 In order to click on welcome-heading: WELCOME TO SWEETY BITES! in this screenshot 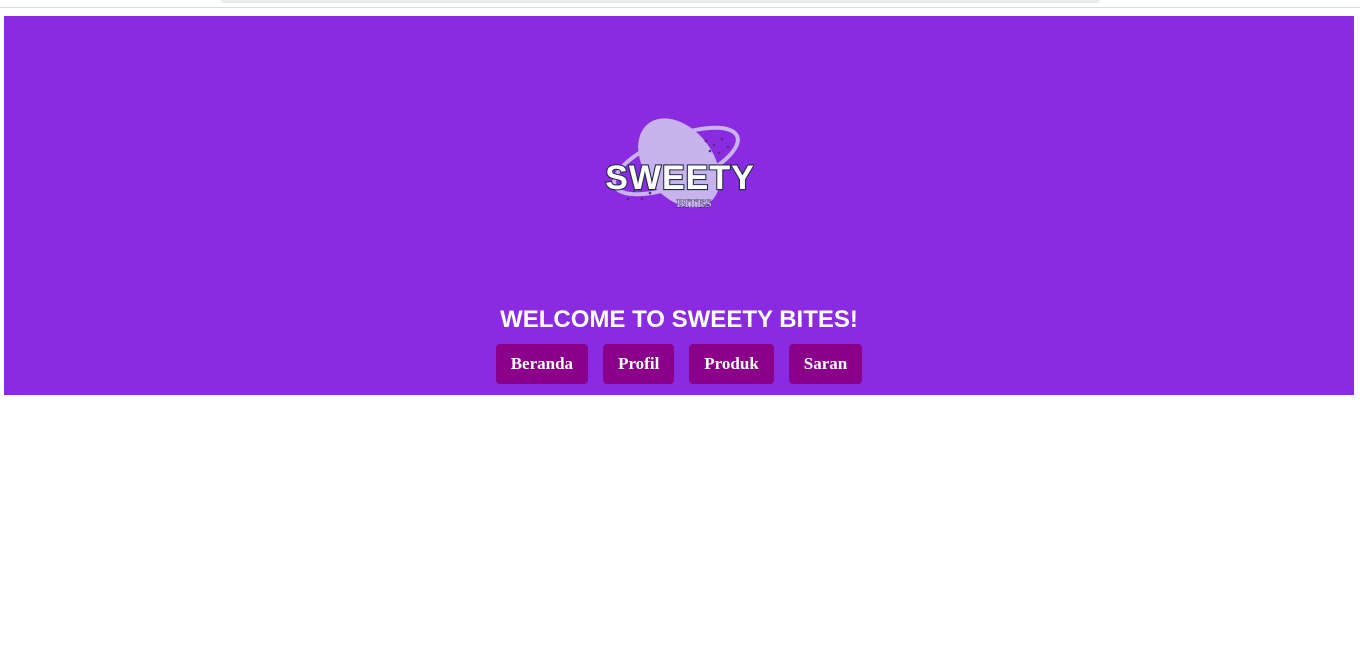, I will do `click(679, 319)`.